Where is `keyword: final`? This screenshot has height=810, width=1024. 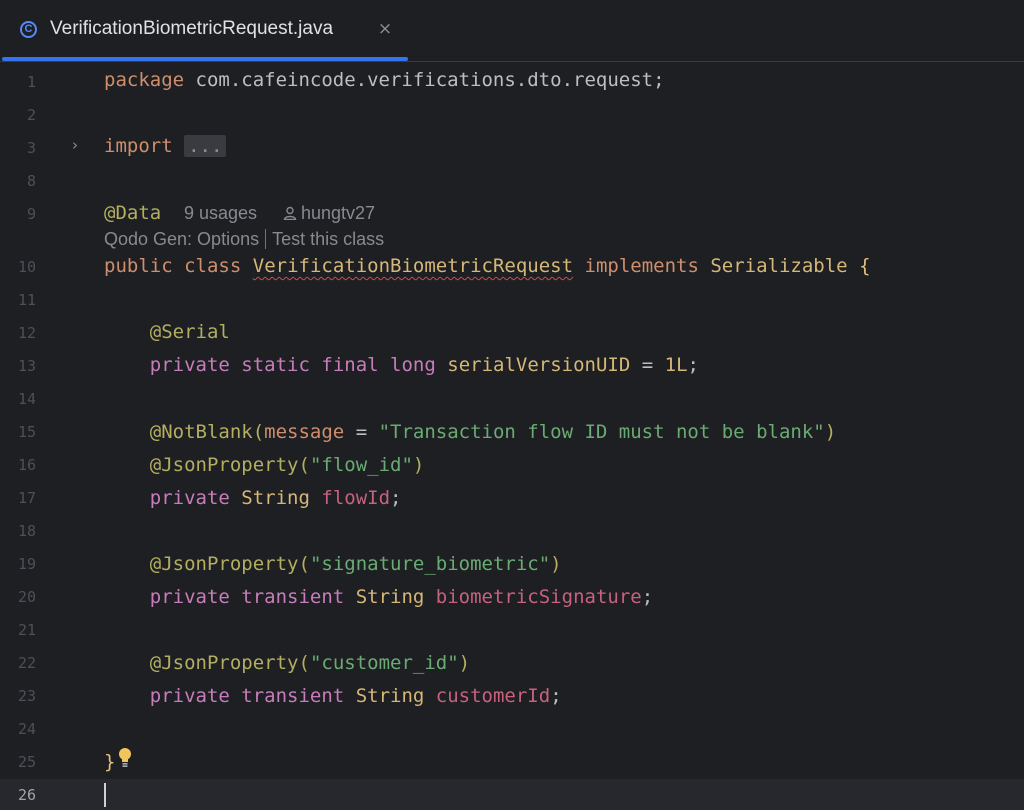 keyword: final is located at coordinates (350, 365).